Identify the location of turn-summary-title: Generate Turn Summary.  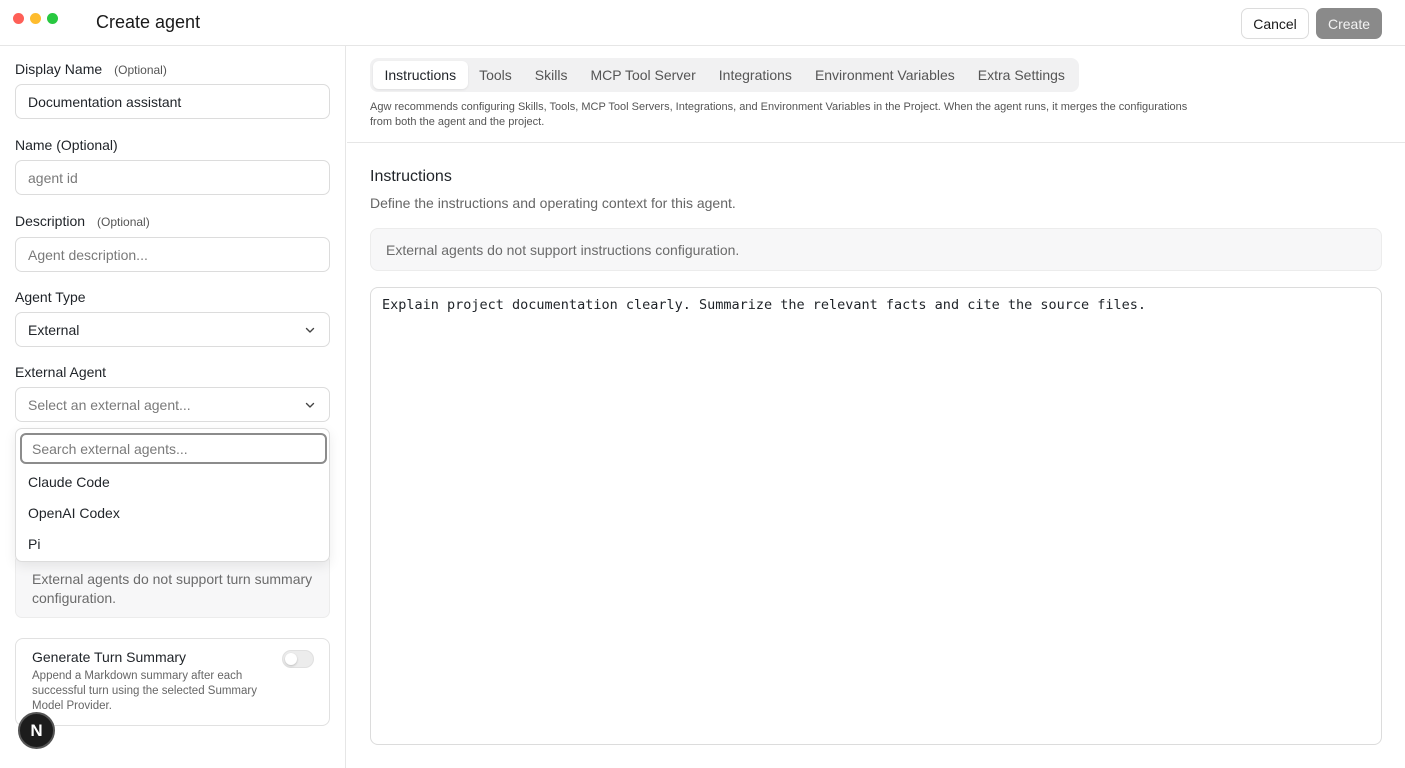
(109, 657).